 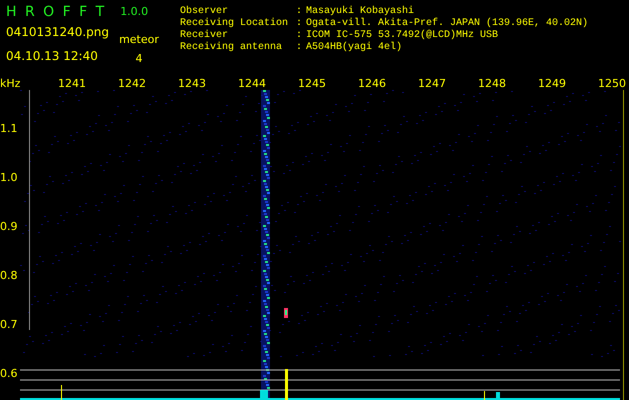 What do you see at coordinates (205, 36) in the screenshot?
I see `info-label: Receiver` at bounding box center [205, 36].